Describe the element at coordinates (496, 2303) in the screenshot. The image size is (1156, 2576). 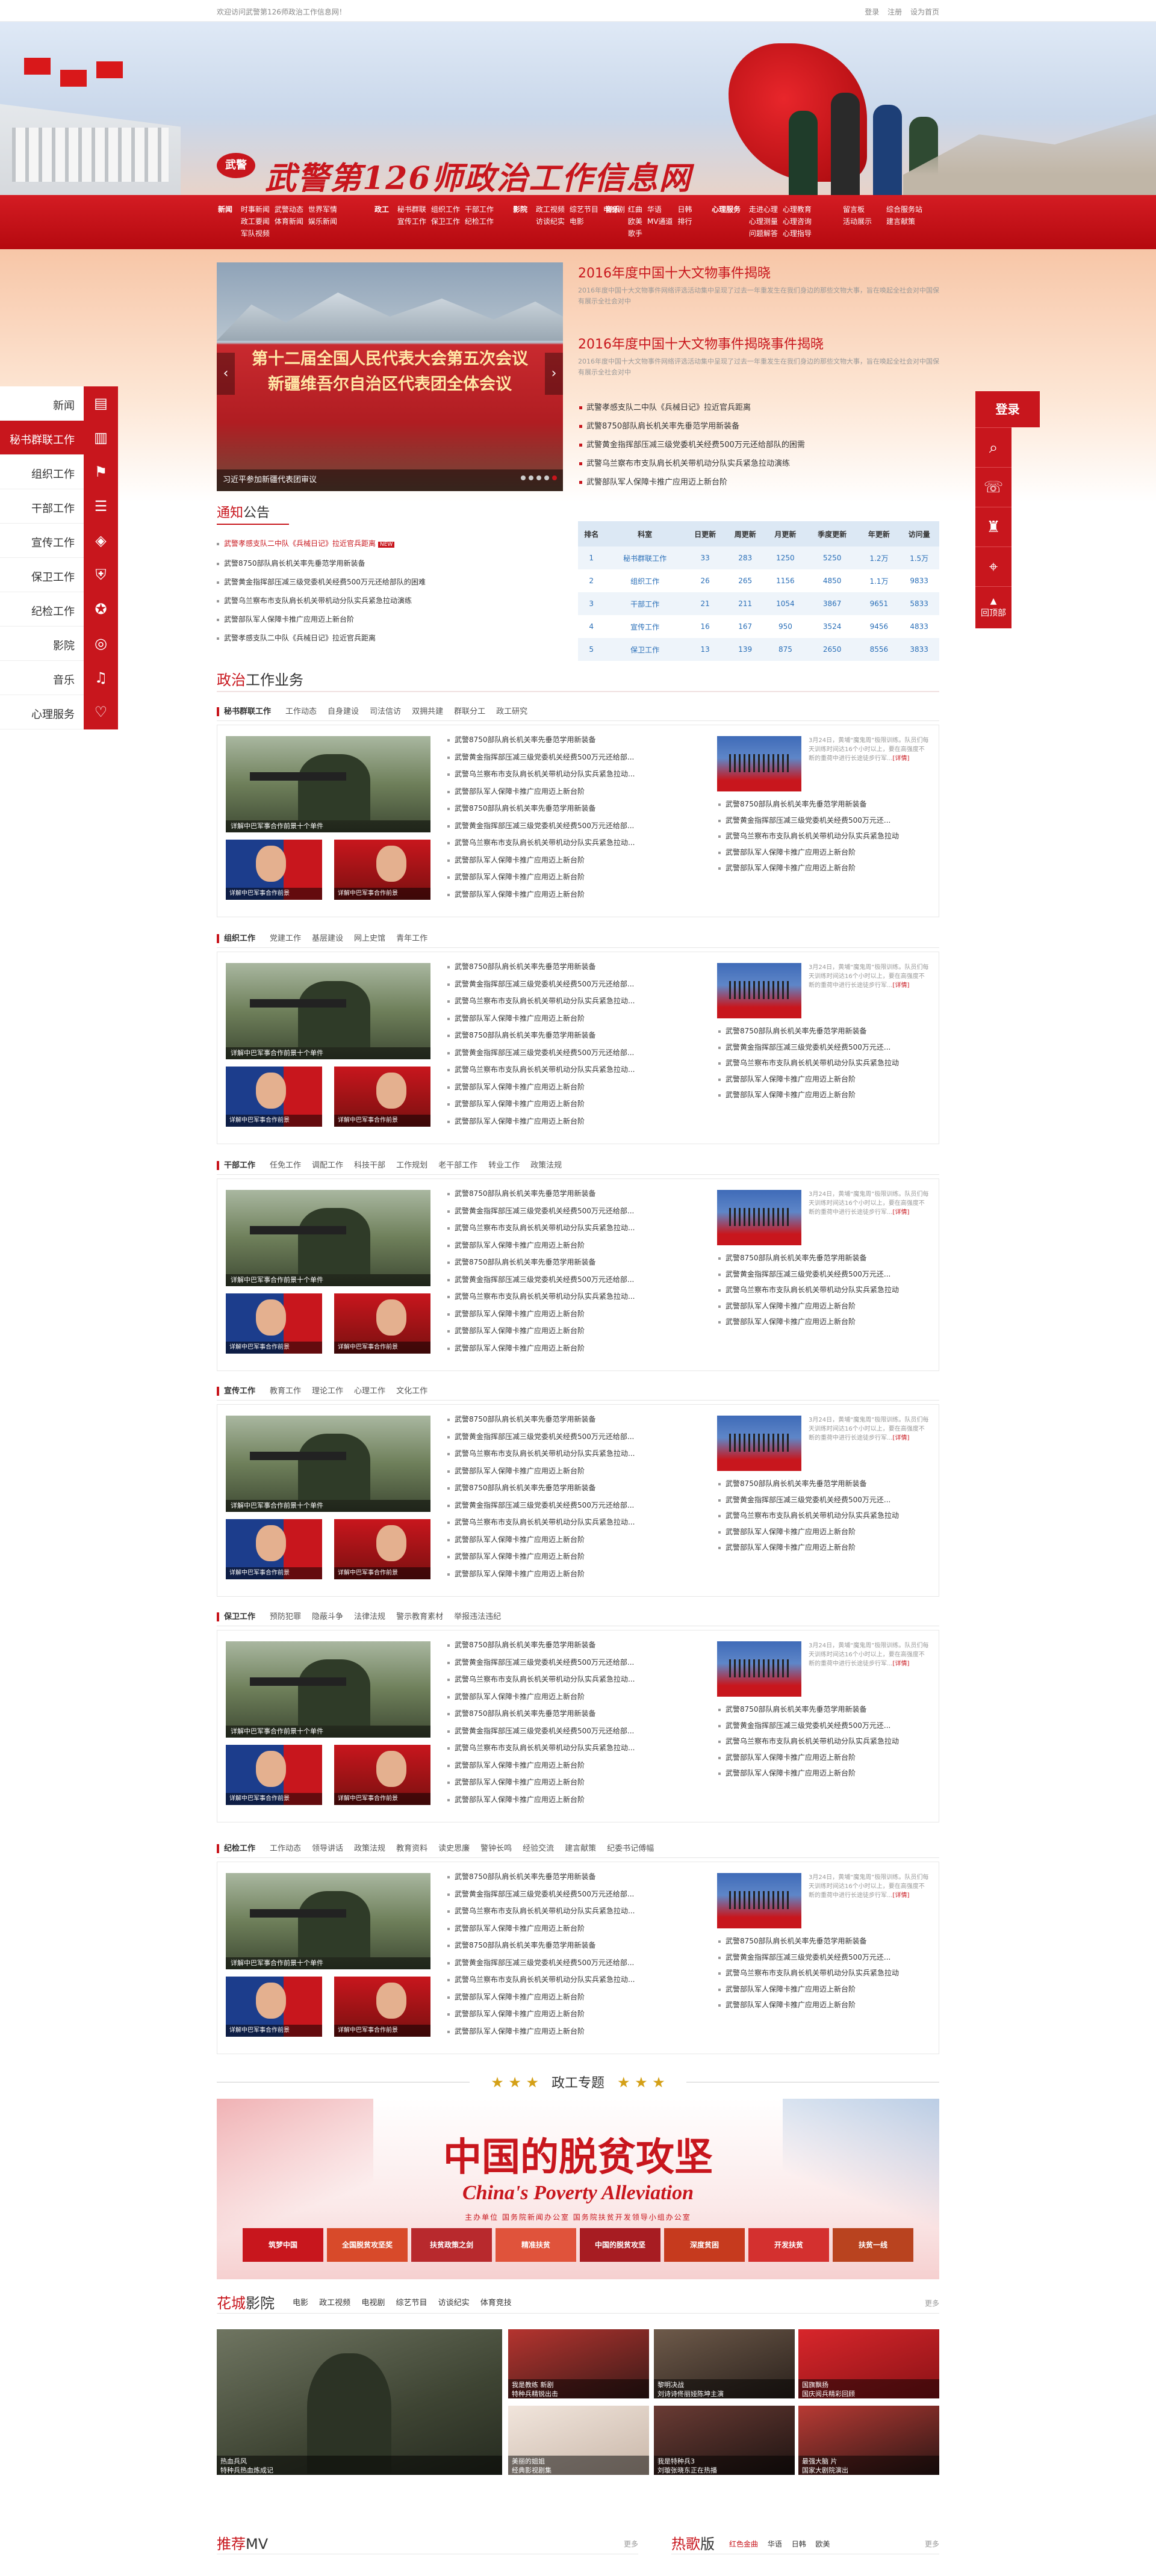
I see `tab-sports: 体育竞技` at that location.